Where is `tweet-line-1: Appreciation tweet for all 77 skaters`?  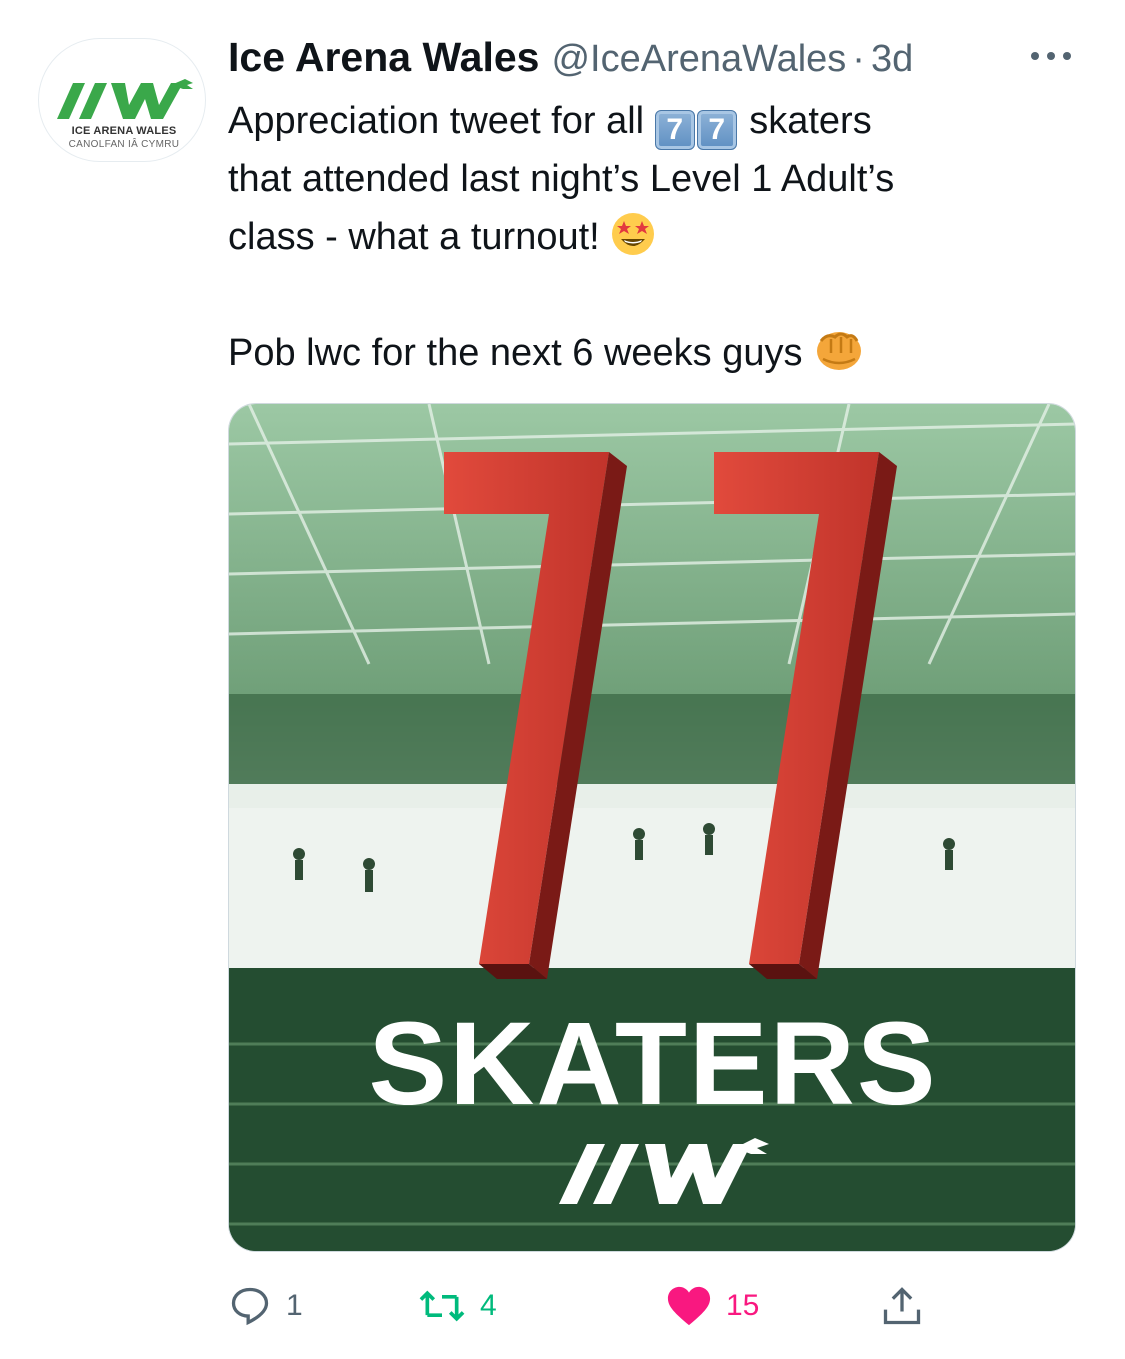
tweet-line-1: Appreciation tweet for all 77 skaters is located at coordinates (658, 121).